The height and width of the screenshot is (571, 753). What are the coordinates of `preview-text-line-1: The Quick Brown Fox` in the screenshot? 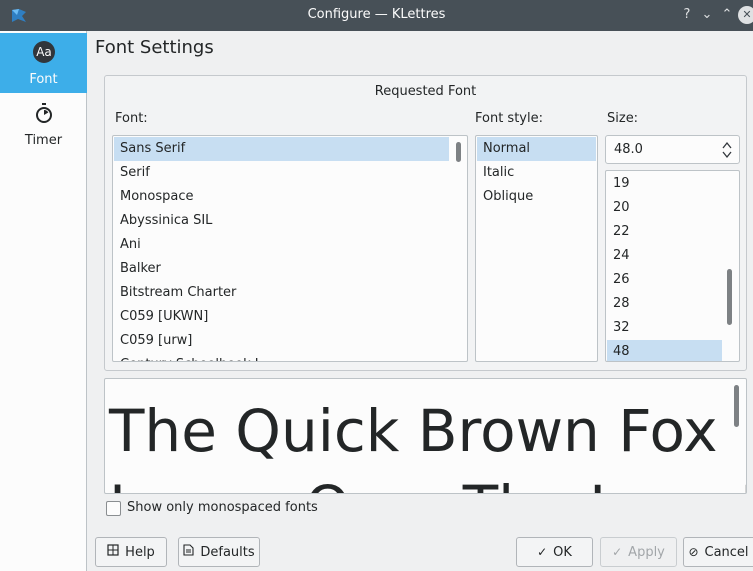 It's located at (413, 431).